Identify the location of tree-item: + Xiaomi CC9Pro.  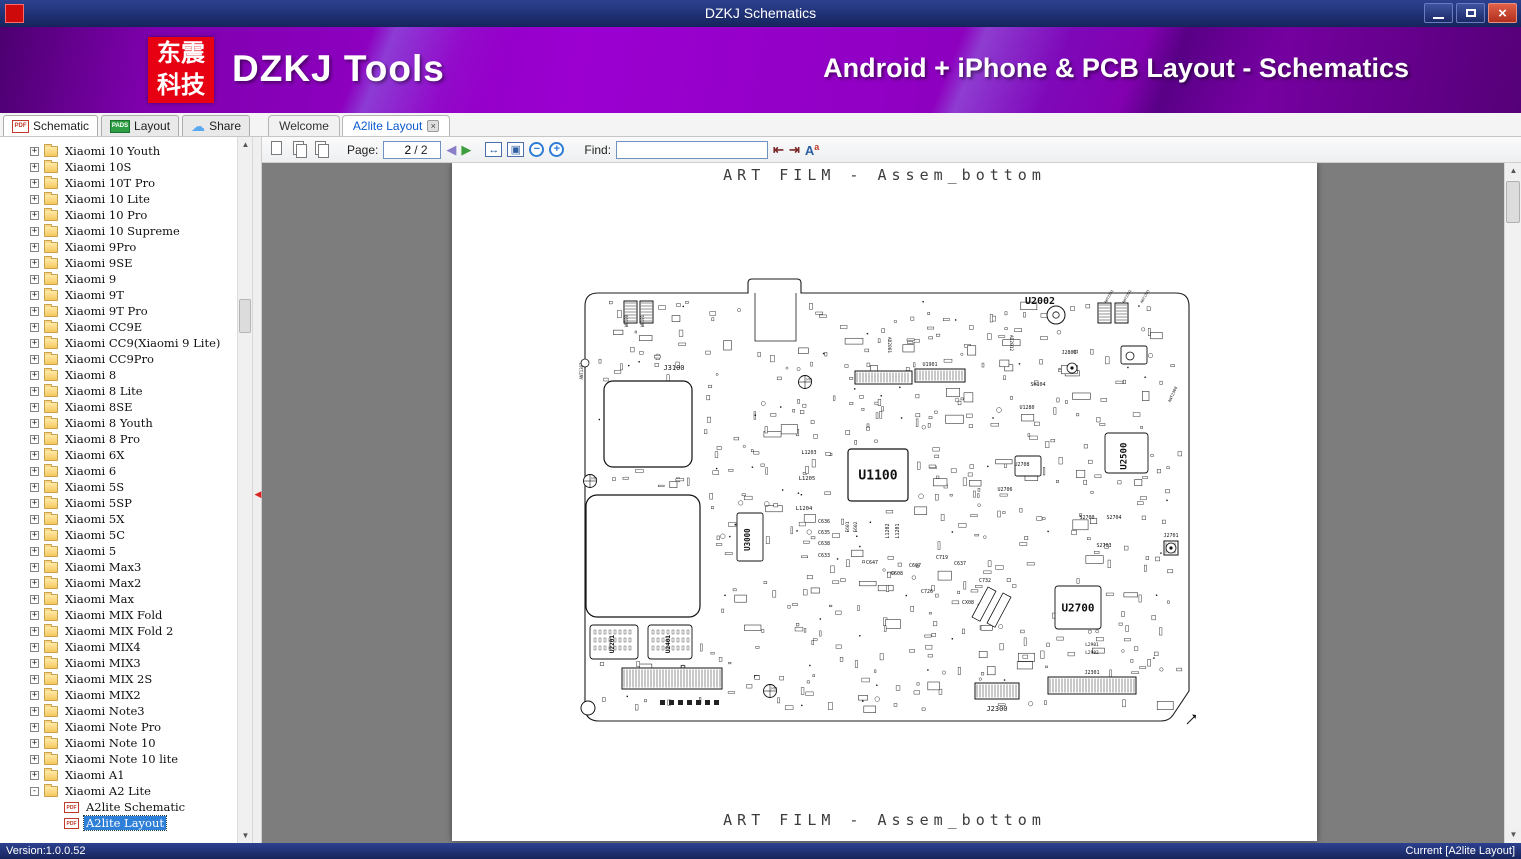
(118, 359).